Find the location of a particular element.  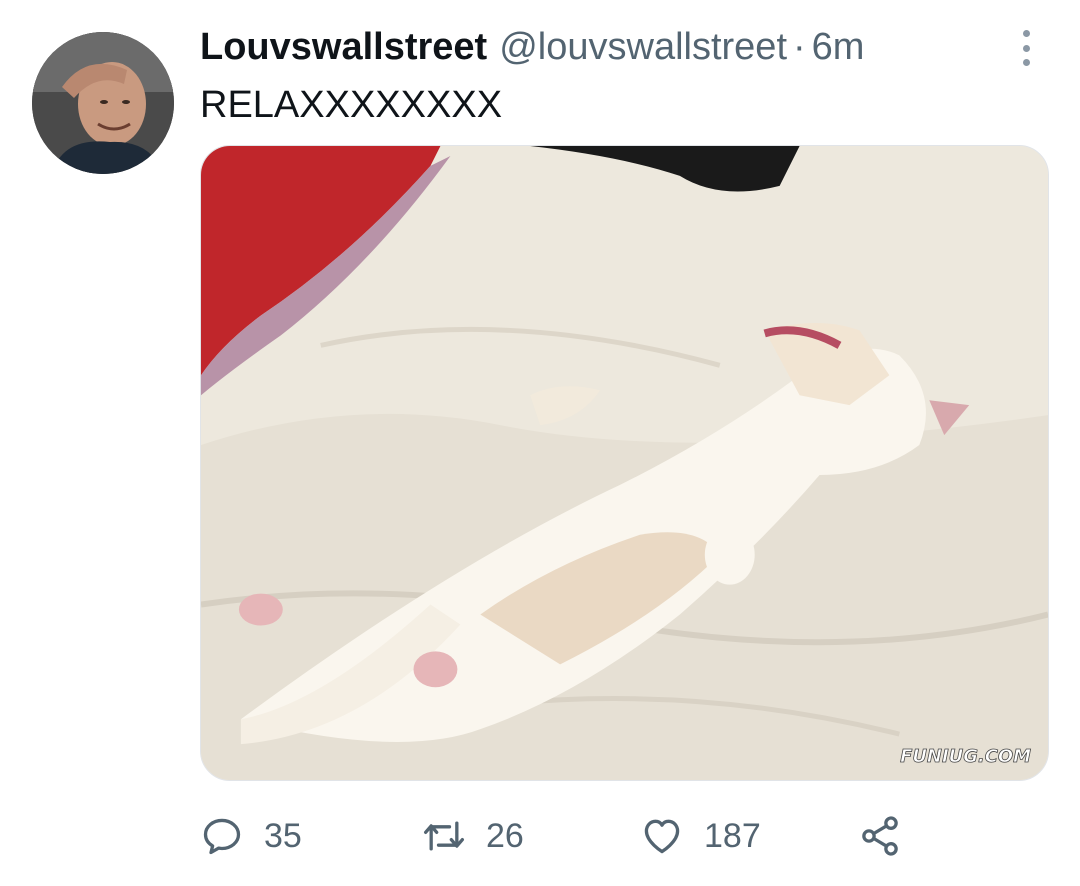

more-options-icon is located at coordinates (1026, 48).